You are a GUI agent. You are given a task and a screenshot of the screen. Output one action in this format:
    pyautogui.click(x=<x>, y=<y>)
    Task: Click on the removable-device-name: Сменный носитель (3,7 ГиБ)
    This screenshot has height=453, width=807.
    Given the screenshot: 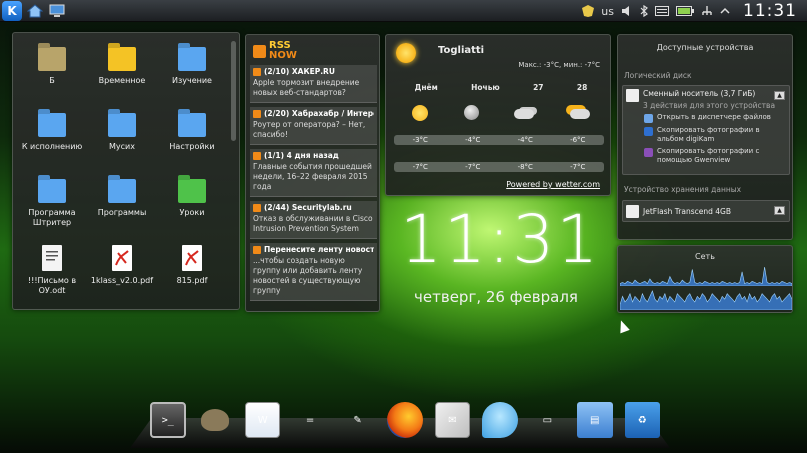 What is the action you would take?
    pyautogui.click(x=699, y=93)
    